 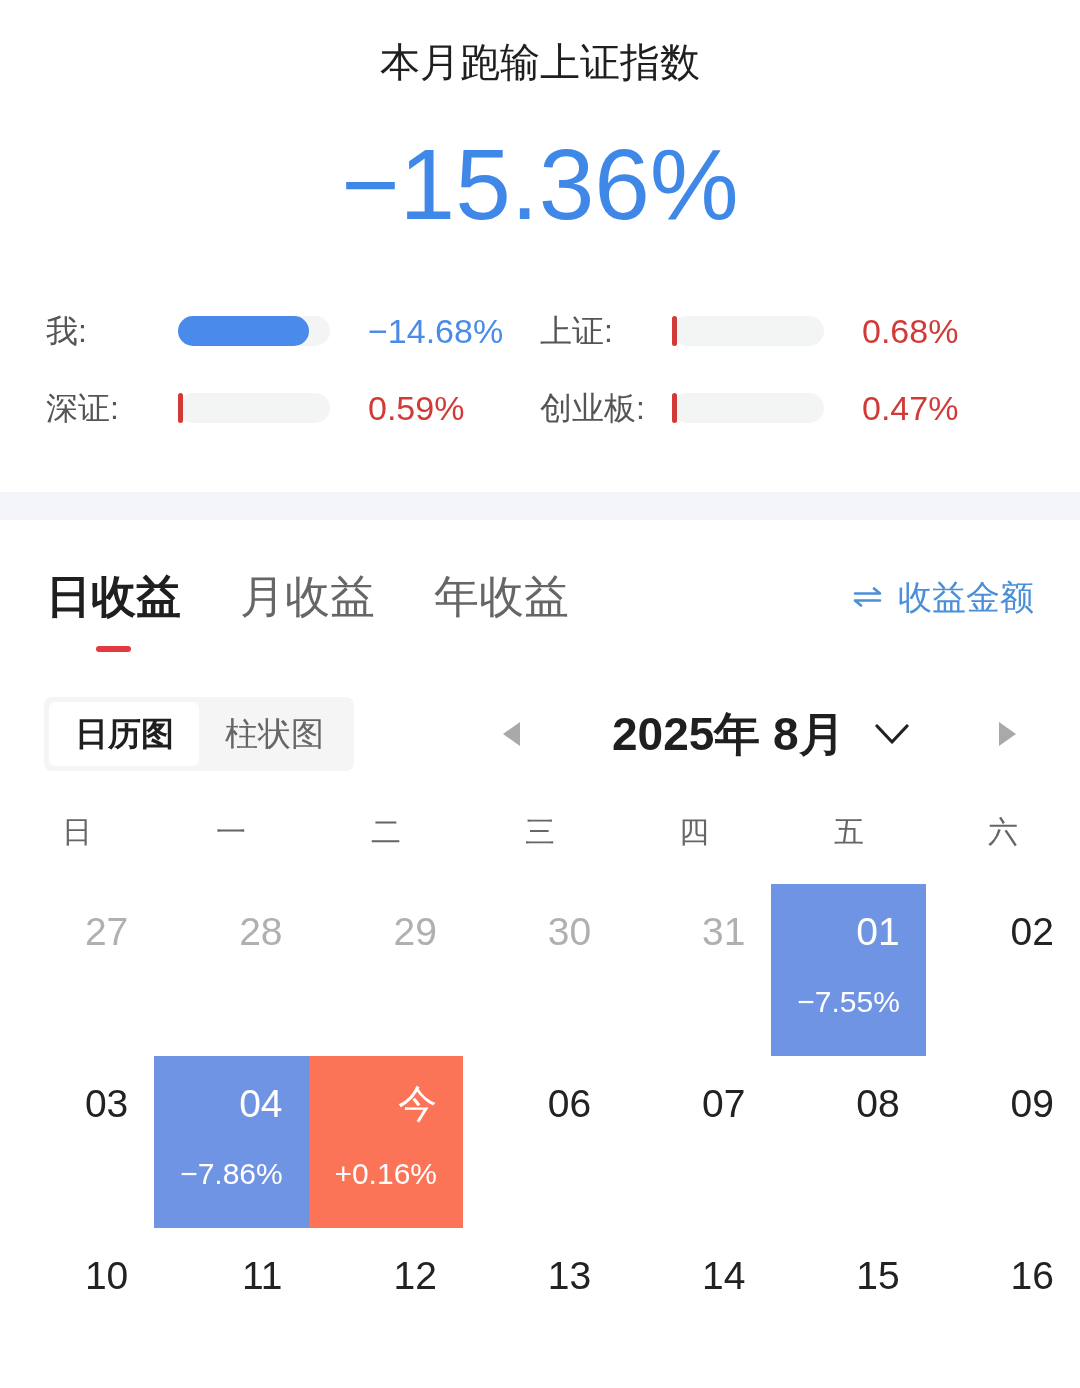 What do you see at coordinates (1032, 932) in the screenshot?
I see `day-number: 02` at bounding box center [1032, 932].